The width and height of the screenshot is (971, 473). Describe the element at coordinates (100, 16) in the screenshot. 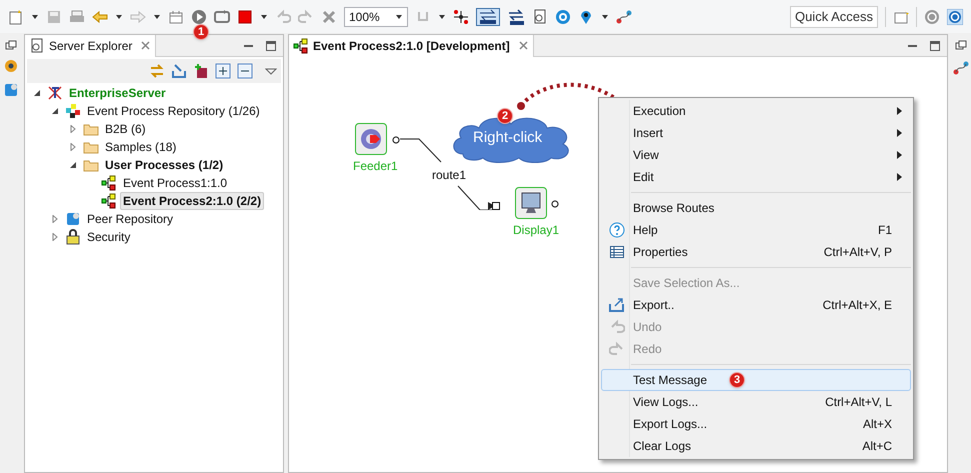

I see `back-arrow-icon` at that location.